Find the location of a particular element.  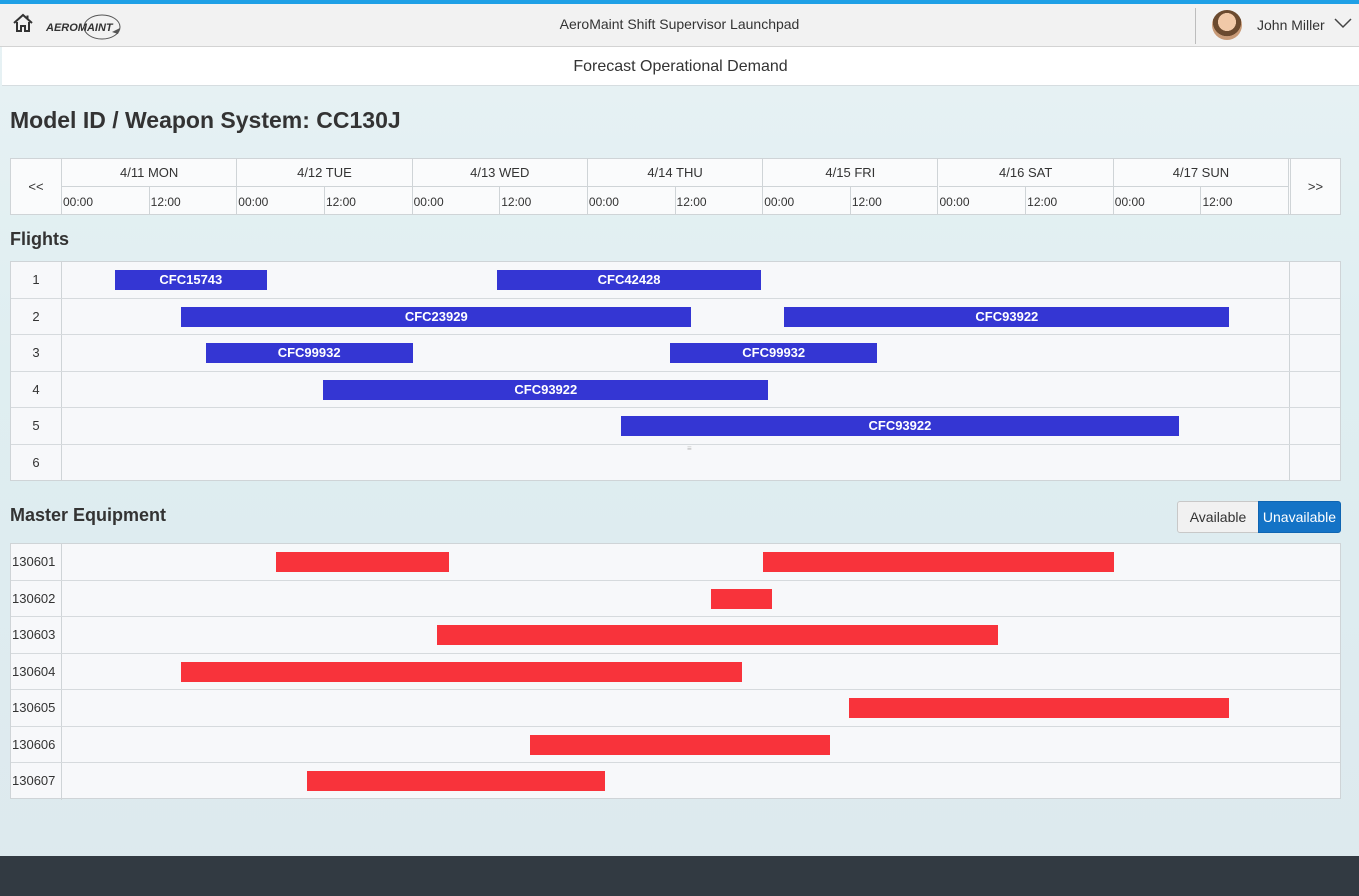

flight-row: 2 CFC23929 CFC93922 is located at coordinates (675, 316).